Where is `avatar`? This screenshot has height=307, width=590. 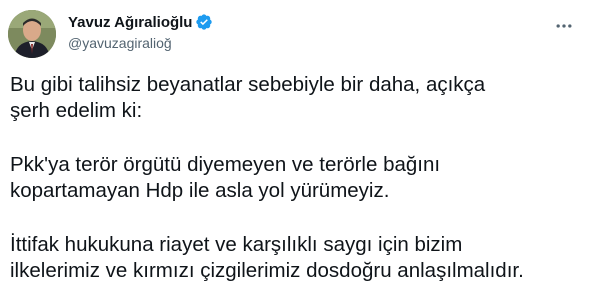 avatar is located at coordinates (32, 34).